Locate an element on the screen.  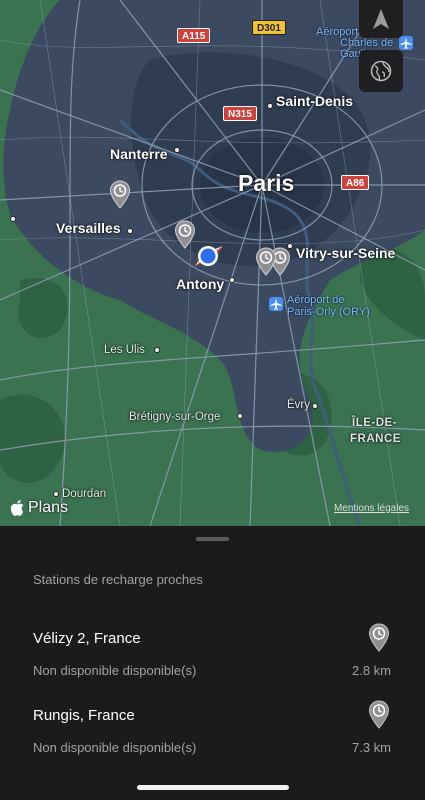
city-dot-west is located at coordinates (13, 219).